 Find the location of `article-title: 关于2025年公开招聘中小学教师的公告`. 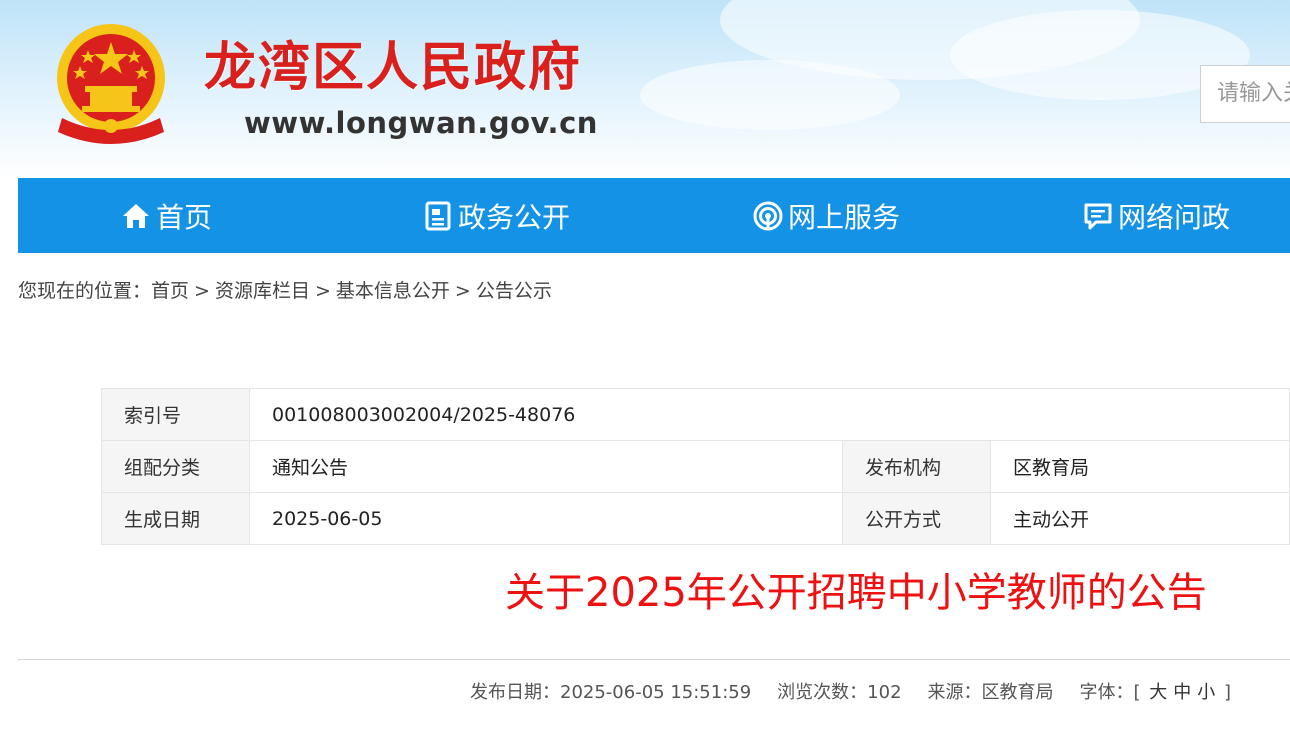

article-title: 关于2025年公开招聘中小学教师的公告 is located at coordinates (856, 593).